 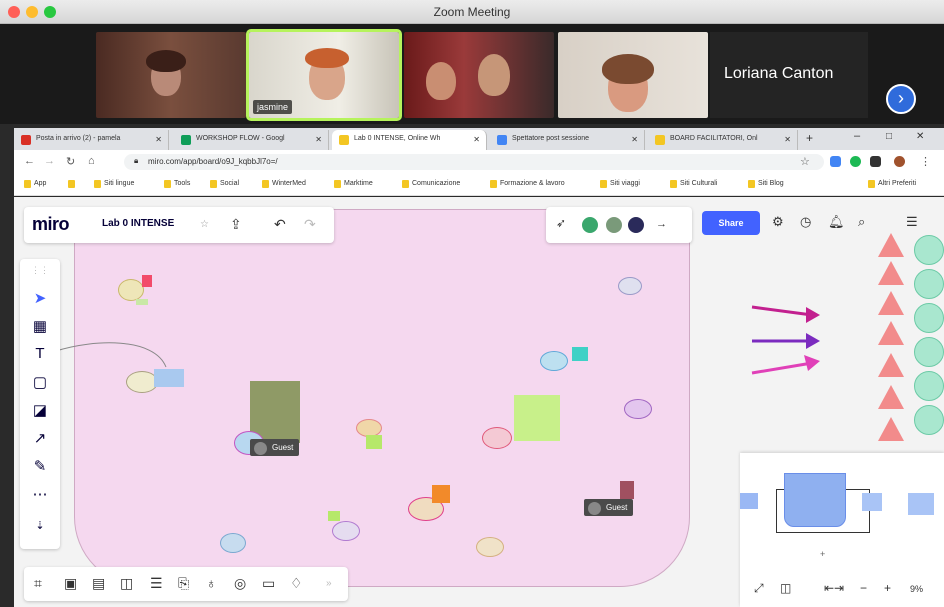 What do you see at coordinates (805, 222) in the screenshot?
I see `timer-icon: ◷` at bounding box center [805, 222].